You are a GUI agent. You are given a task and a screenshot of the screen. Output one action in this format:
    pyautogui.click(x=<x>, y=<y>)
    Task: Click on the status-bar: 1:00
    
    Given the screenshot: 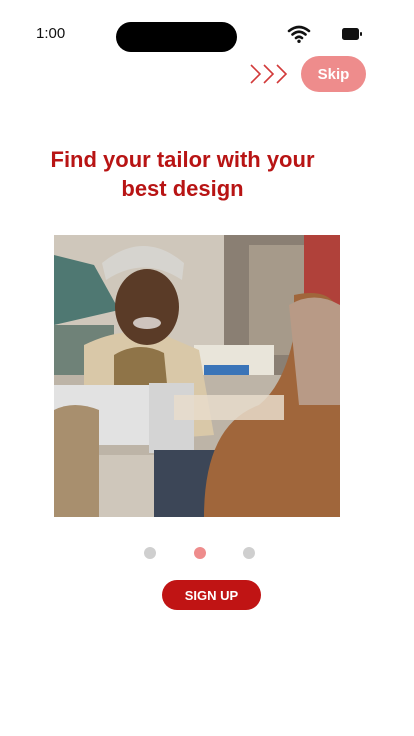 What is the action you would take?
    pyautogui.click(x=207, y=30)
    